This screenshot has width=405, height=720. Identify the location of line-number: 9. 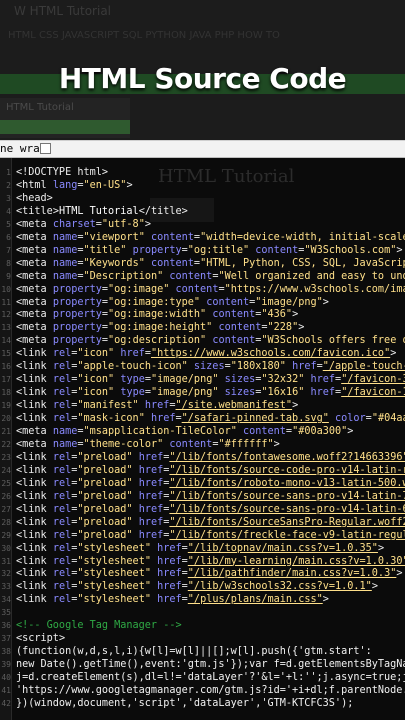
(8, 276).